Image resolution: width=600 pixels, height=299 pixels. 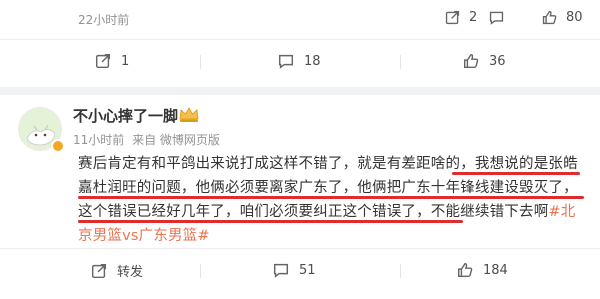 I want to click on post-meta: 11小时前 来自 微博网页版, so click(x=146, y=139).